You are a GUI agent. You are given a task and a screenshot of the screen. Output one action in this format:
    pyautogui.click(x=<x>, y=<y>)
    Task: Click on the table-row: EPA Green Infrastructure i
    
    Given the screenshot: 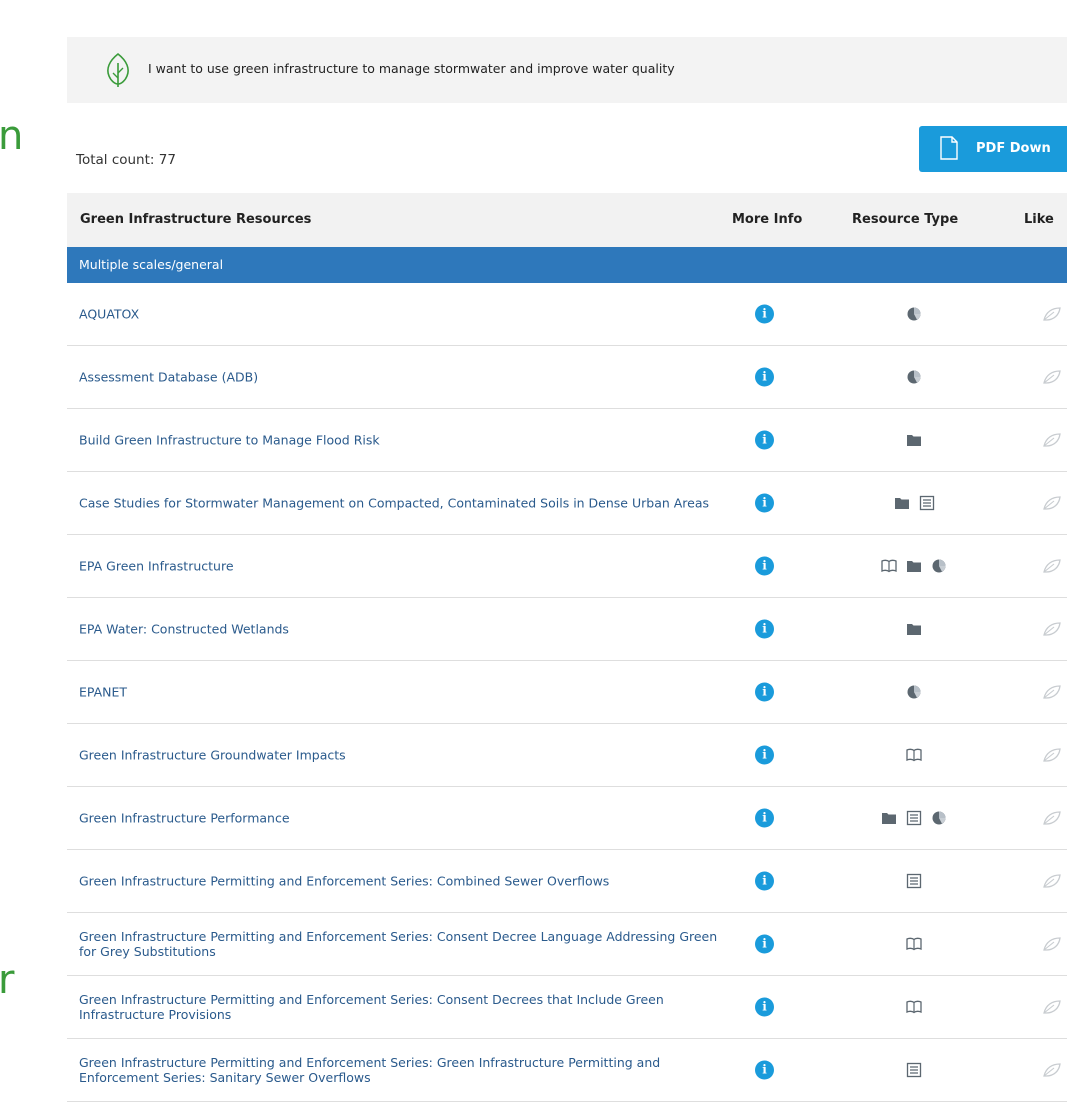 What is the action you would take?
    pyautogui.click(x=567, y=566)
    